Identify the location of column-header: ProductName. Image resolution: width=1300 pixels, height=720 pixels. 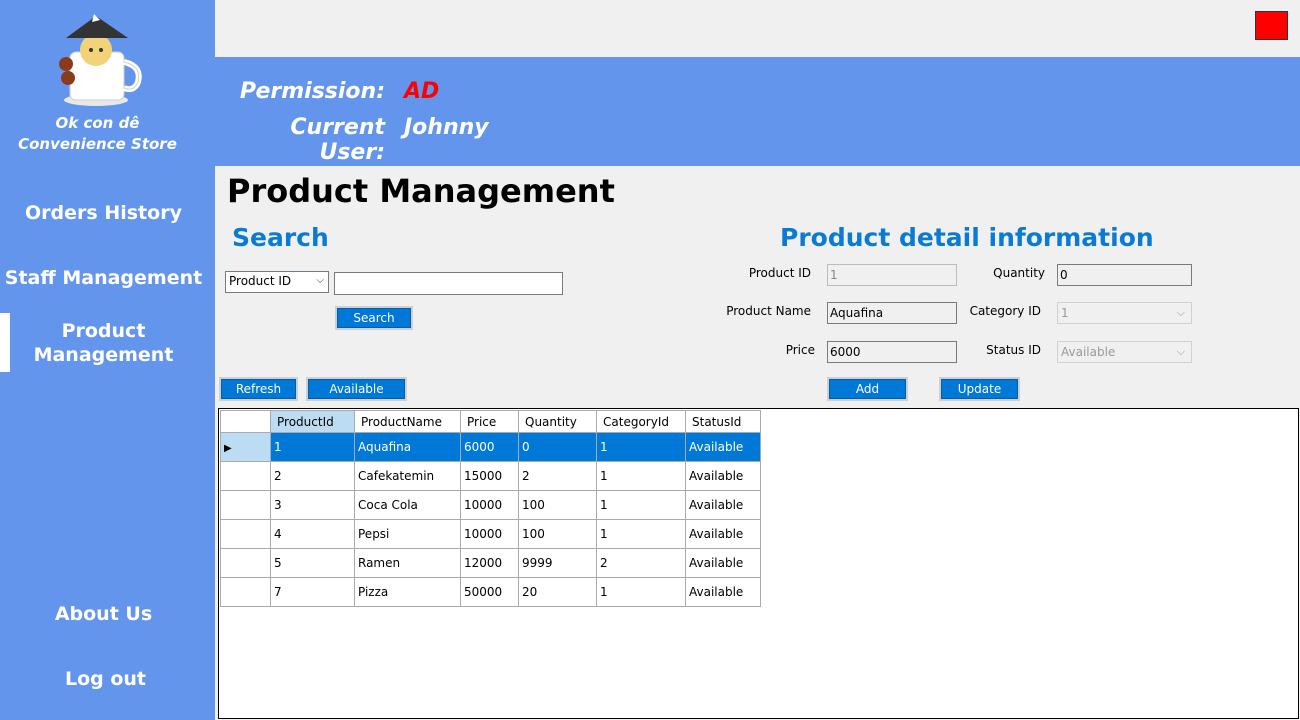
(407, 421).